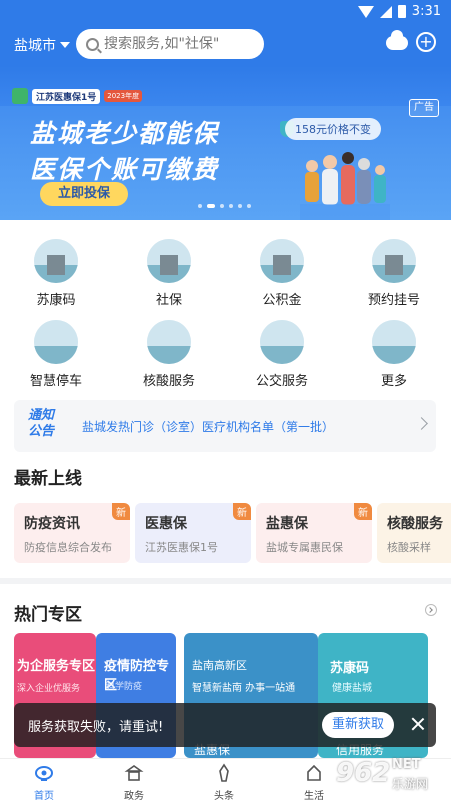 The height and width of the screenshot is (803, 451). I want to click on service-bus: 公交服务, so click(282, 354).